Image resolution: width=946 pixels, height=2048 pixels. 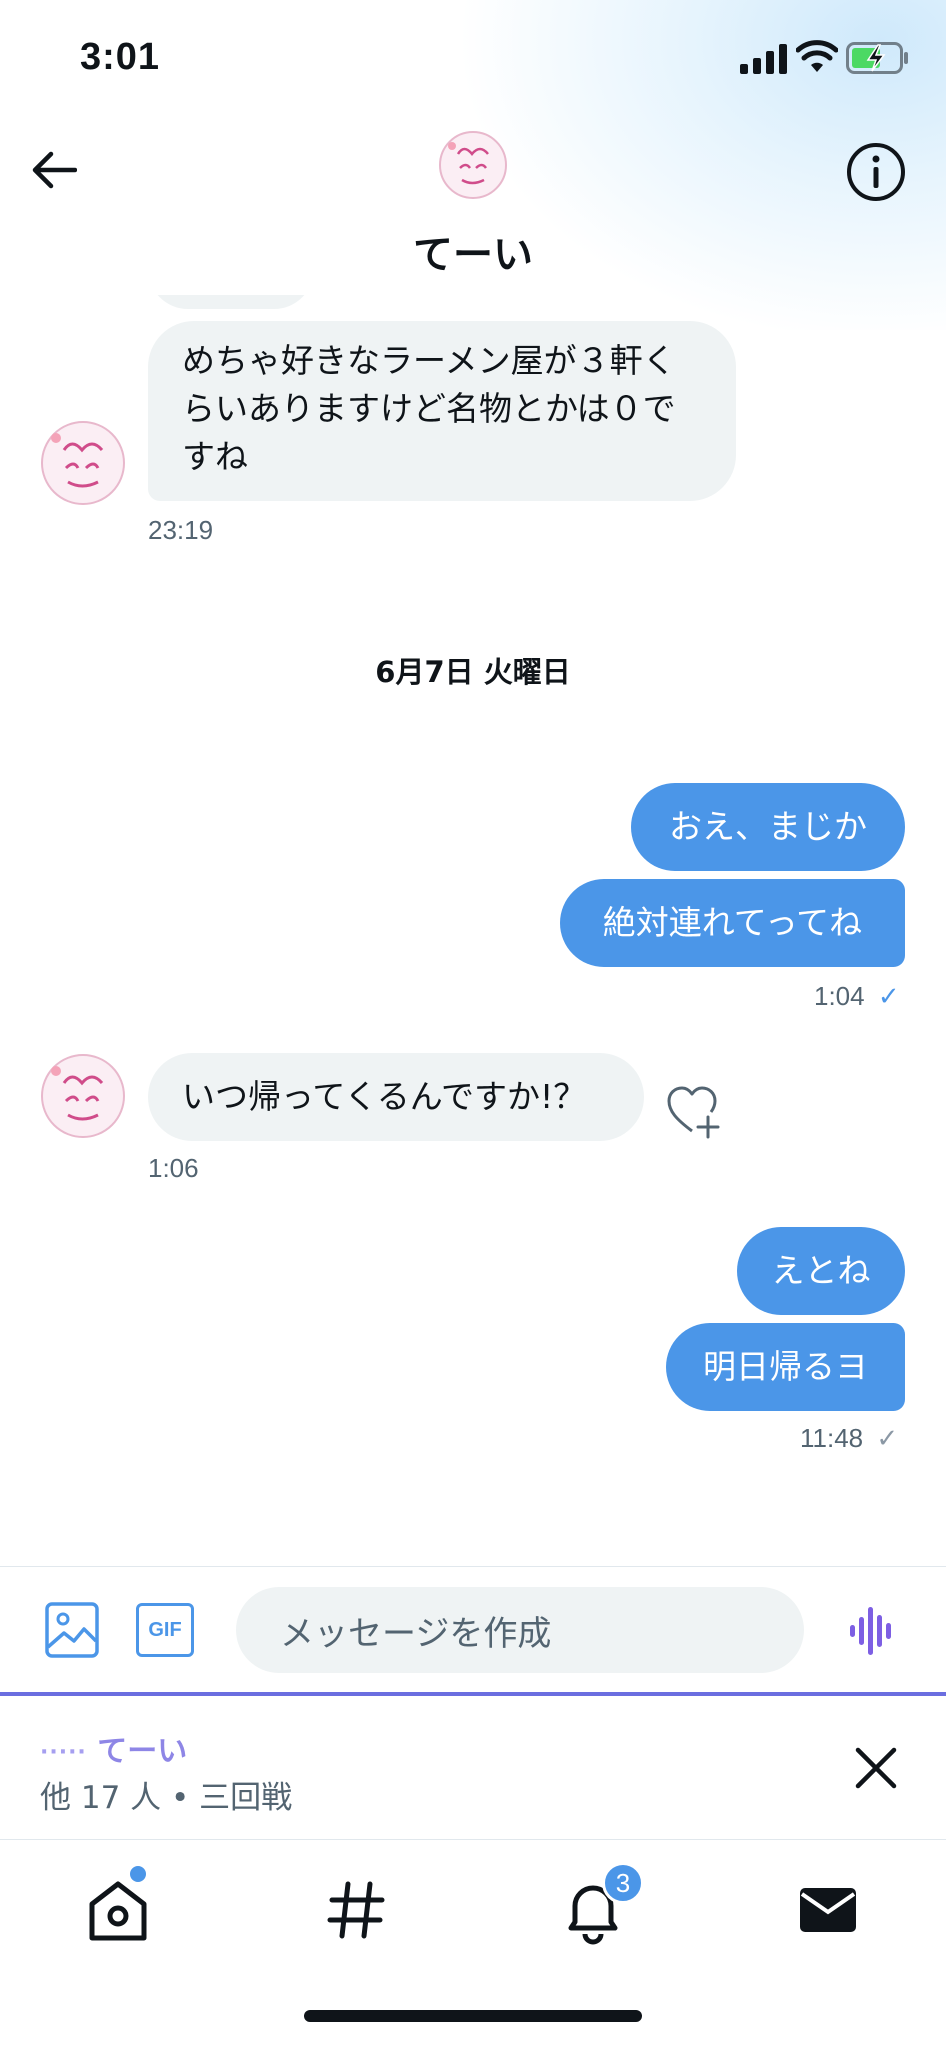 What do you see at coordinates (473, 60) in the screenshot?
I see `status-bar: 3:01` at bounding box center [473, 60].